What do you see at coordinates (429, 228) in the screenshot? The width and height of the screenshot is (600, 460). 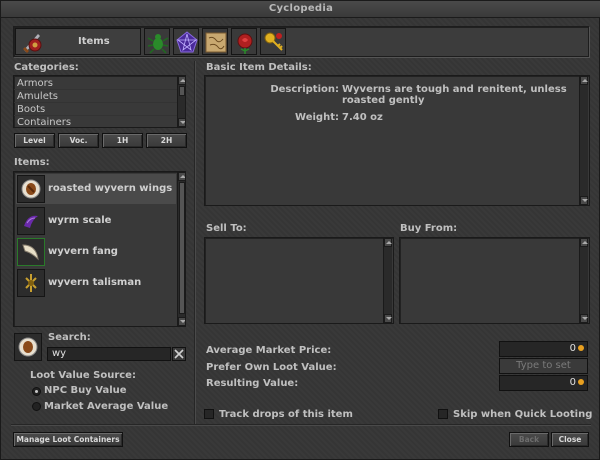 I see `buy-from-heading: Buy From:` at bounding box center [429, 228].